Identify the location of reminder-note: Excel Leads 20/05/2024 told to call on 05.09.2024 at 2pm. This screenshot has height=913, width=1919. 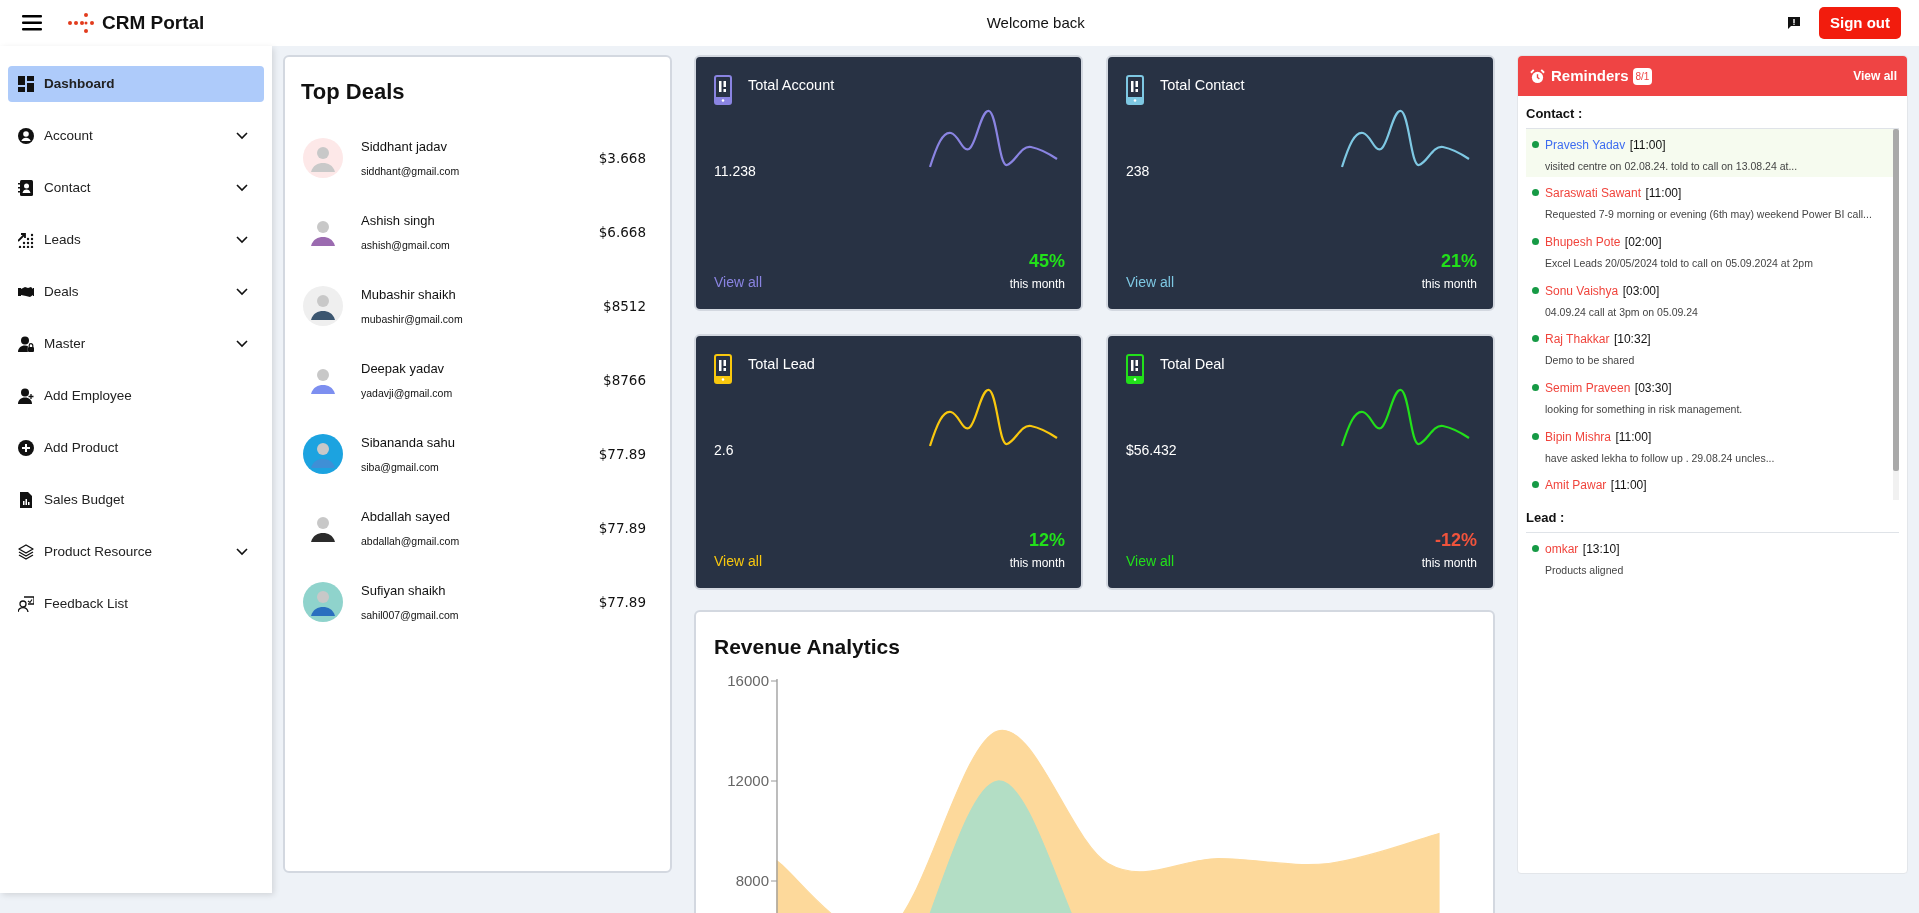
(1679, 263).